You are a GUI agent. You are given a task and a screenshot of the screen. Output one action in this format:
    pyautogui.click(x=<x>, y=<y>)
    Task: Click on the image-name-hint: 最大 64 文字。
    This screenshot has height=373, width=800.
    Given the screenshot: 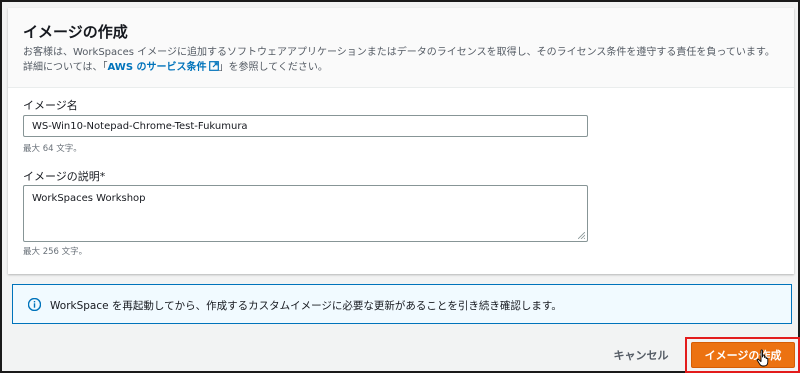 What is the action you would take?
    pyautogui.click(x=52, y=149)
    